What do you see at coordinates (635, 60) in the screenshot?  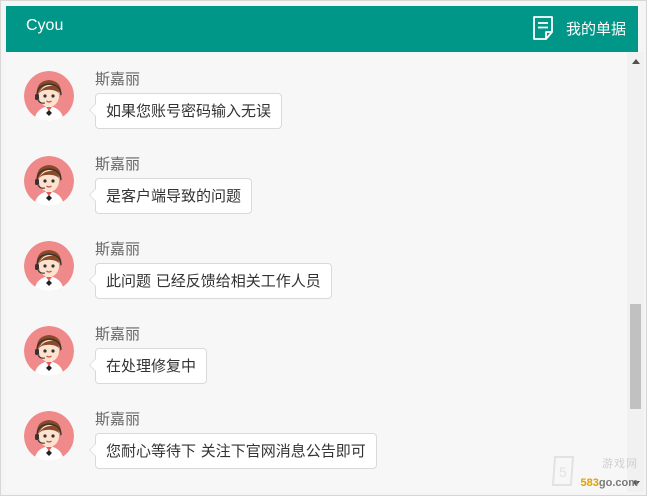 I see `scroll-up-arrow` at bounding box center [635, 60].